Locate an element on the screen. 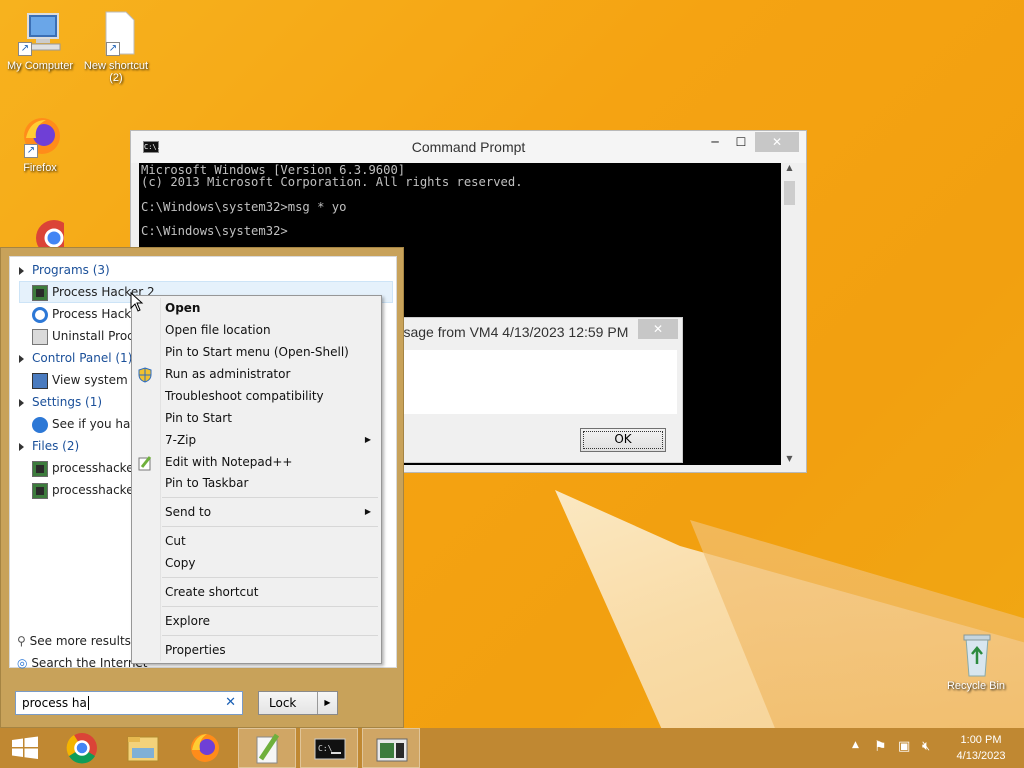  search-internet-link: ◎ Search the Internet is located at coordinates (82, 663).